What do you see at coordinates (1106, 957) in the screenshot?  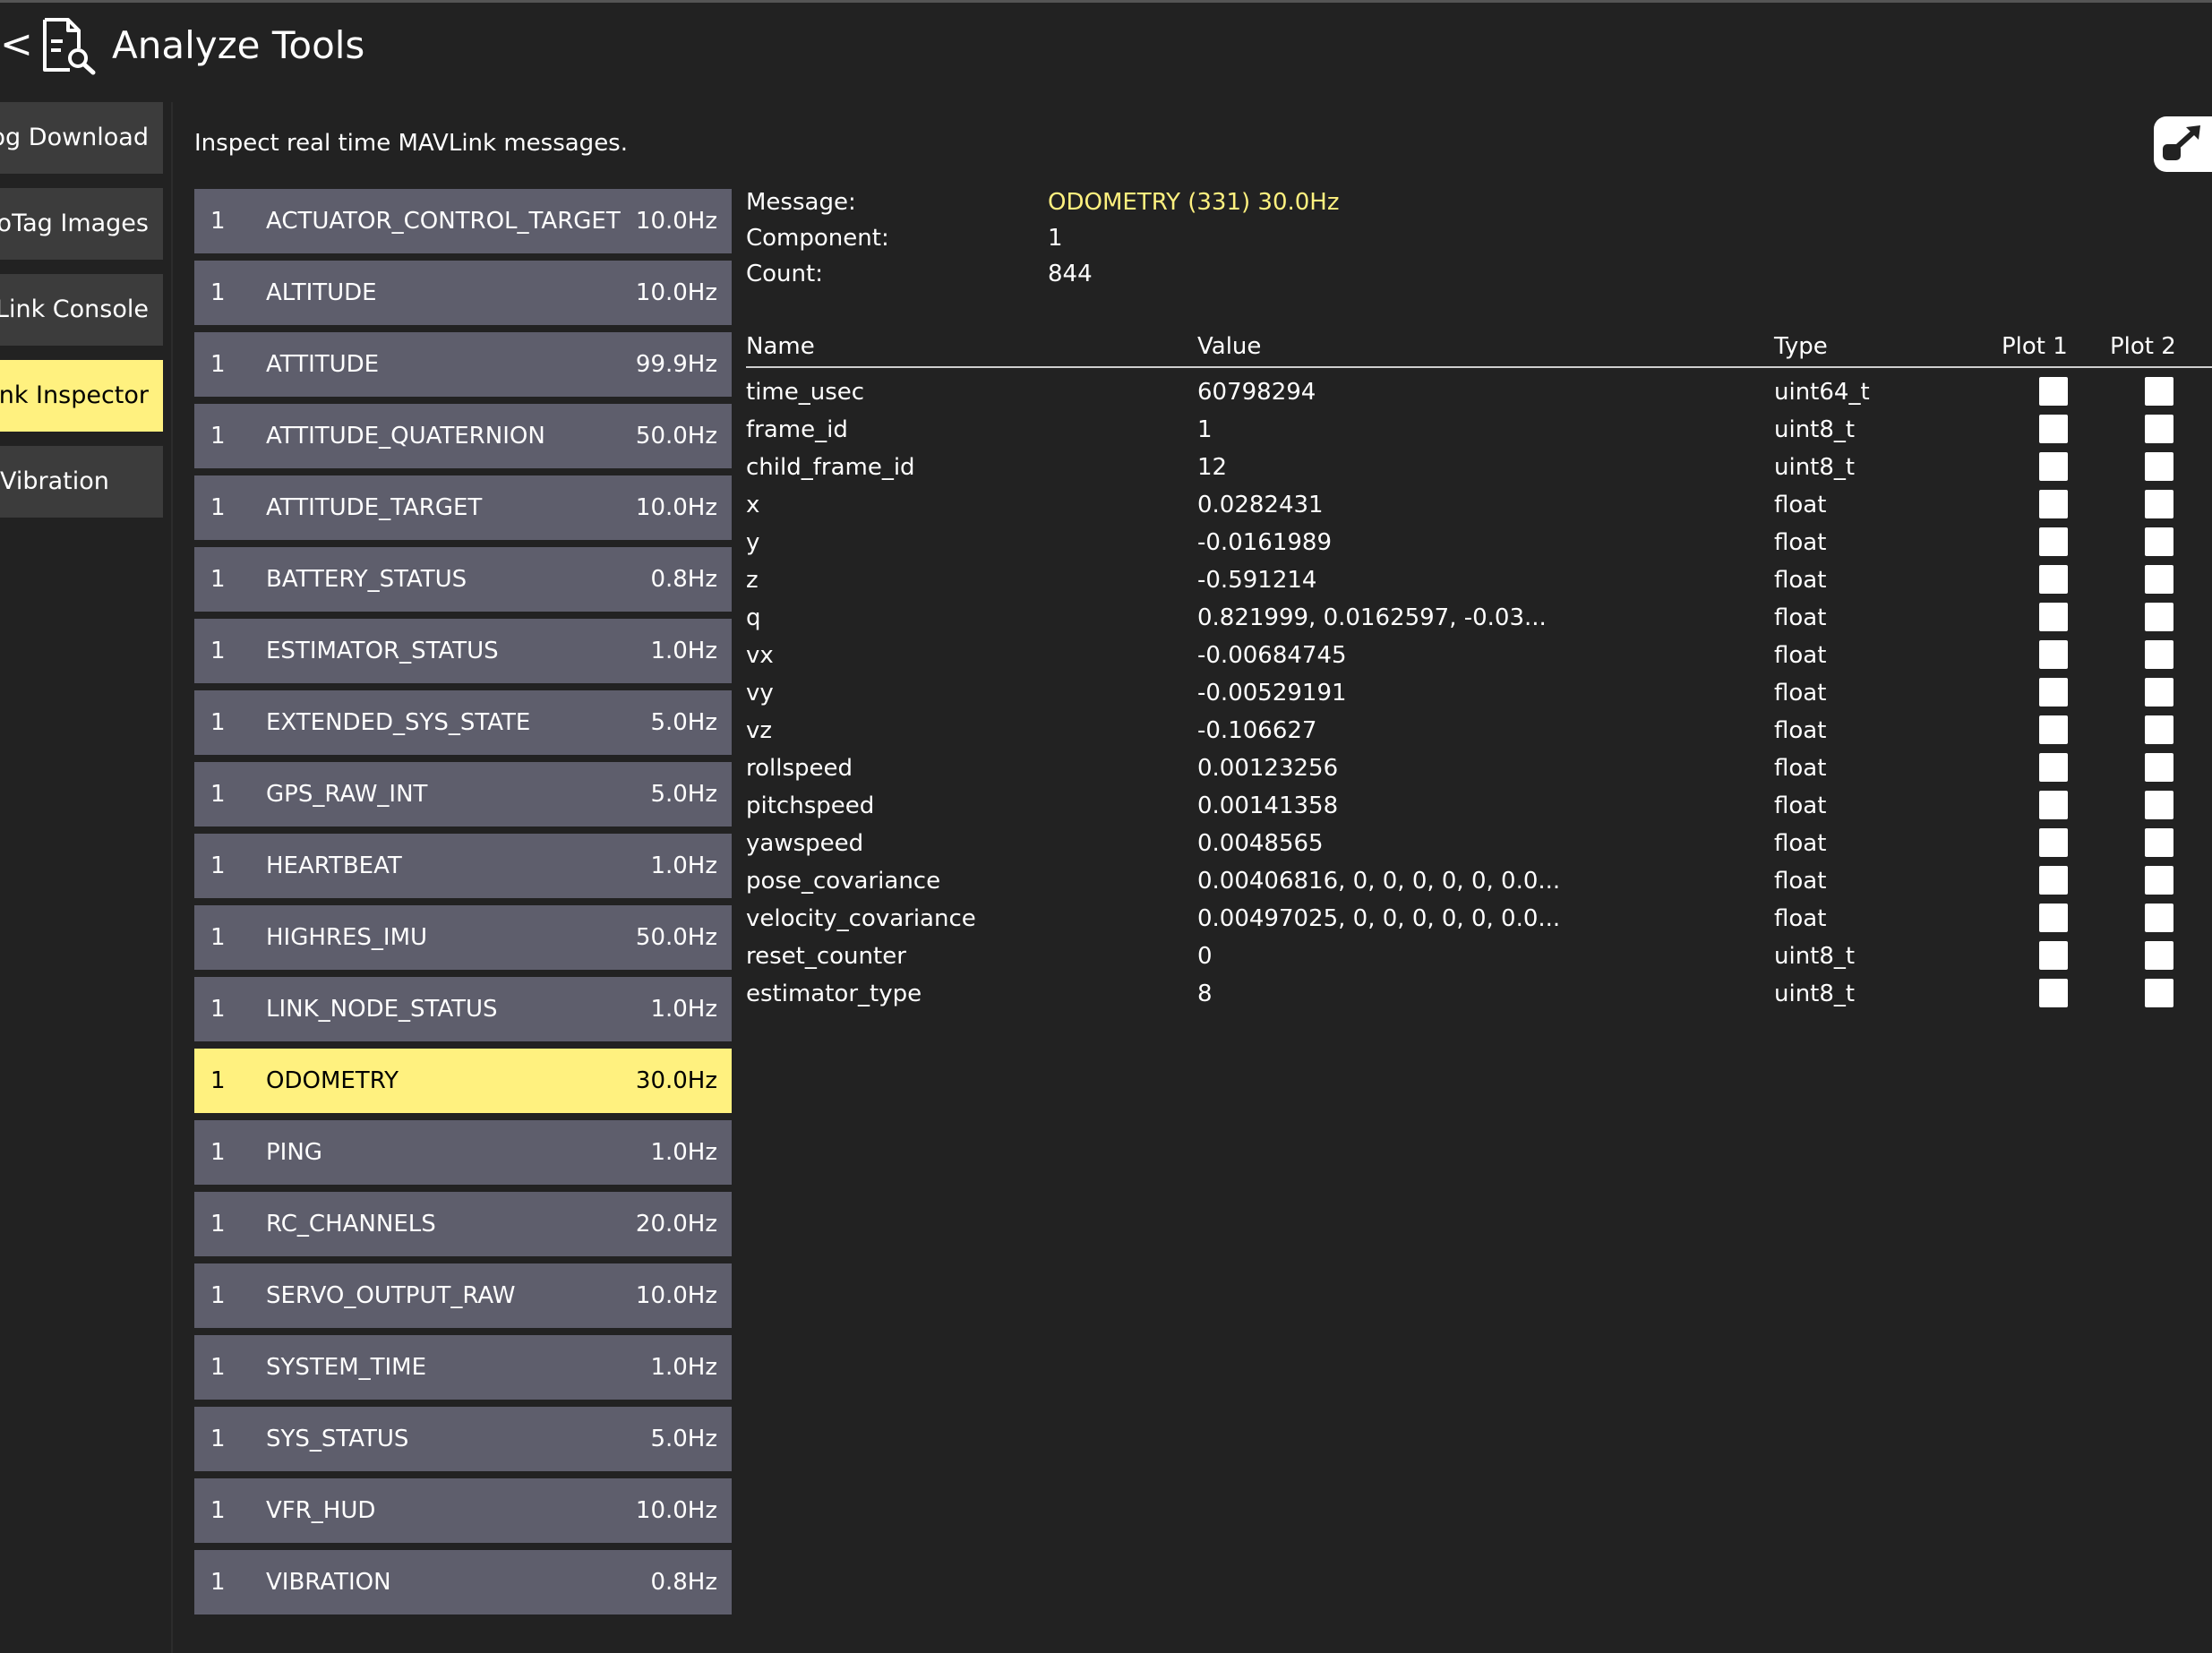 I see `table-row: reset_counter 0 uint8_t` at bounding box center [1106, 957].